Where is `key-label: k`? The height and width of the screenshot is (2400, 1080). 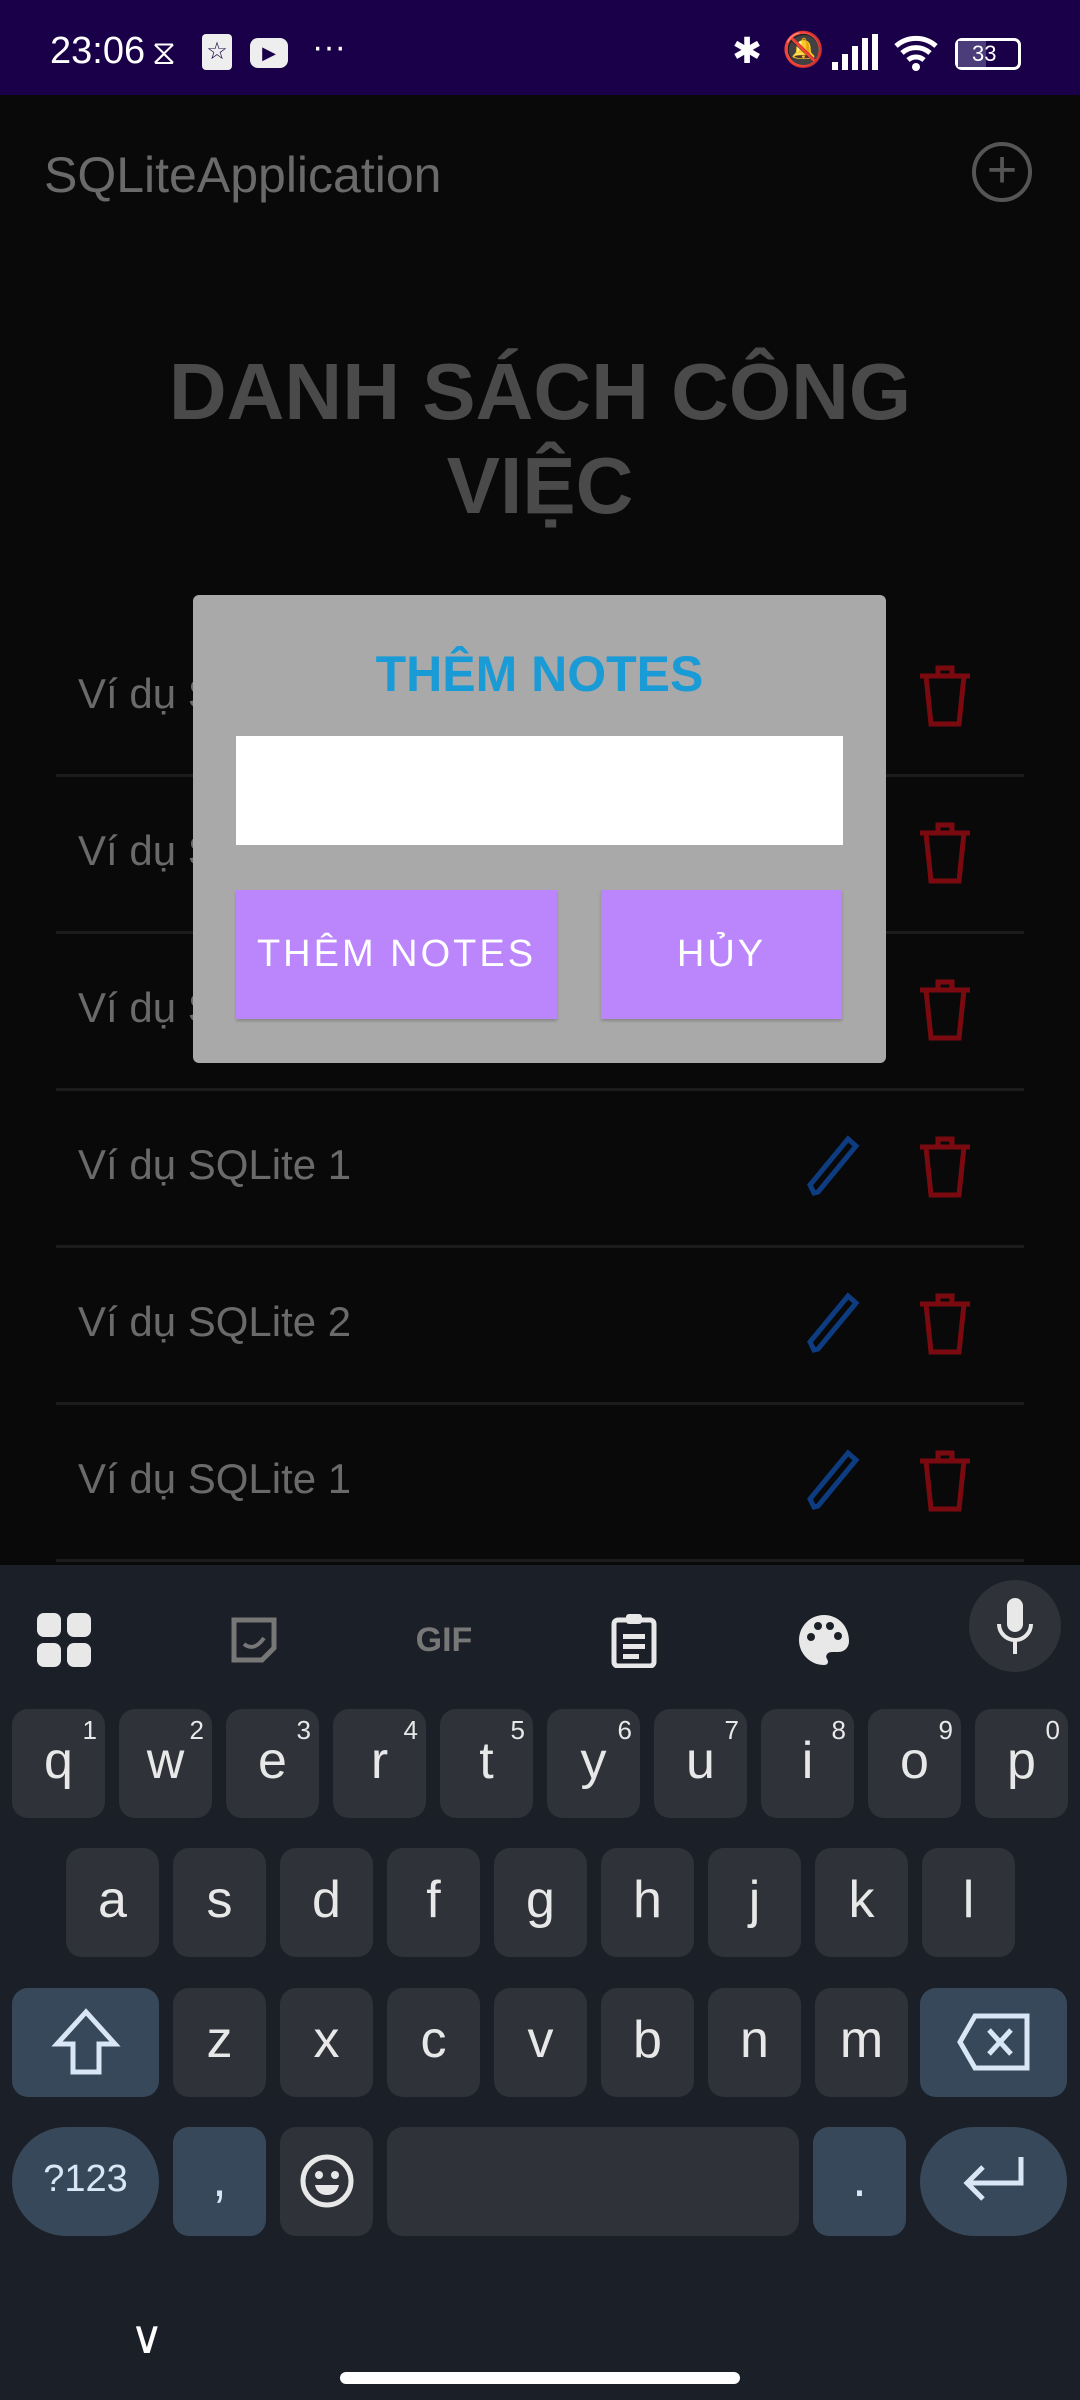
key-label: k is located at coordinates (861, 1900).